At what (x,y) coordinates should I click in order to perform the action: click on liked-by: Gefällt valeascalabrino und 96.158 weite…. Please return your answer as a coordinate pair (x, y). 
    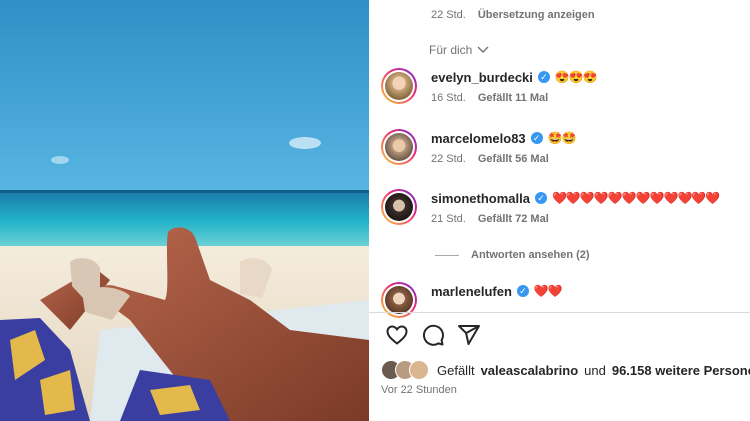
    Looking at the image, I should click on (565, 370).